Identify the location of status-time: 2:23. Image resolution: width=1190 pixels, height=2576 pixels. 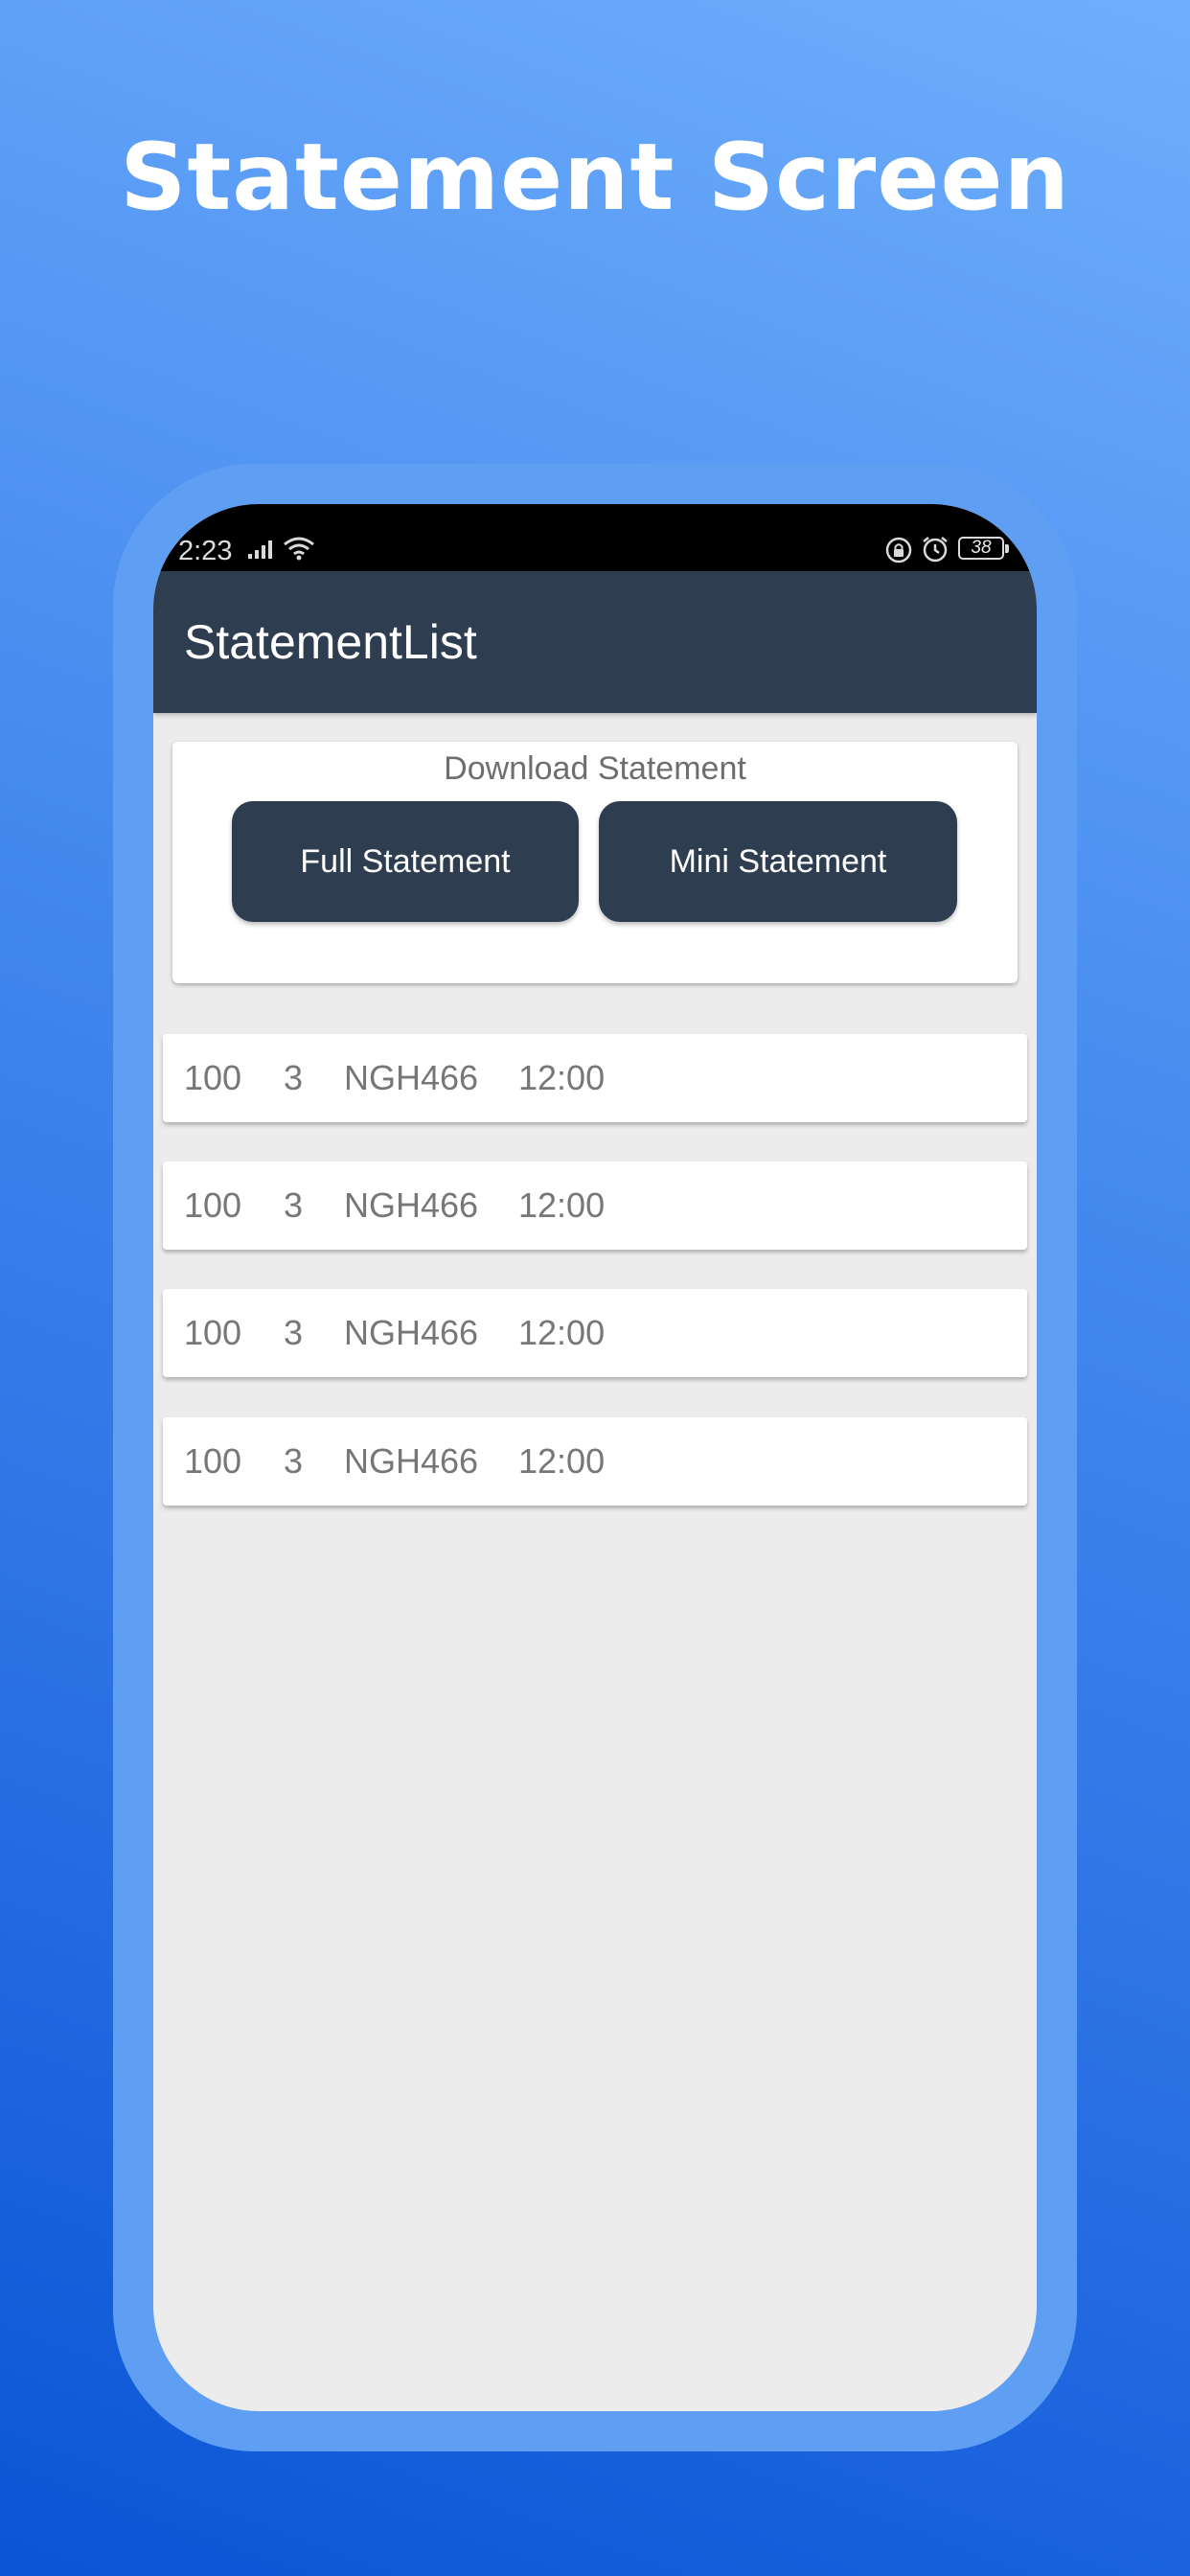
(206, 551).